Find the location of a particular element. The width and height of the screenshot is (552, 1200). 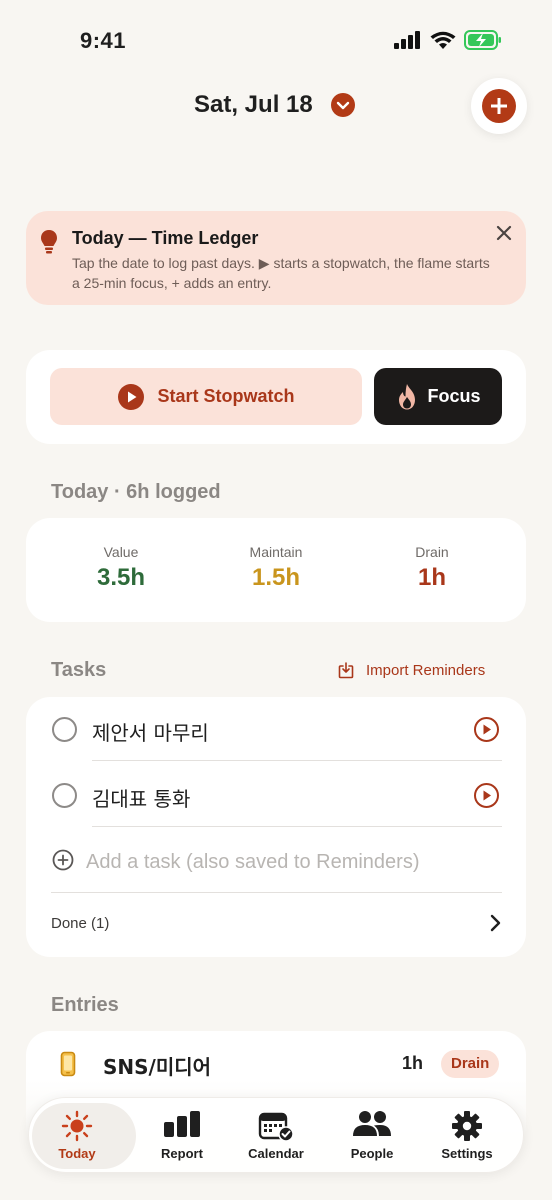

date-title: Sat, Jul 18 is located at coordinates (253, 105).